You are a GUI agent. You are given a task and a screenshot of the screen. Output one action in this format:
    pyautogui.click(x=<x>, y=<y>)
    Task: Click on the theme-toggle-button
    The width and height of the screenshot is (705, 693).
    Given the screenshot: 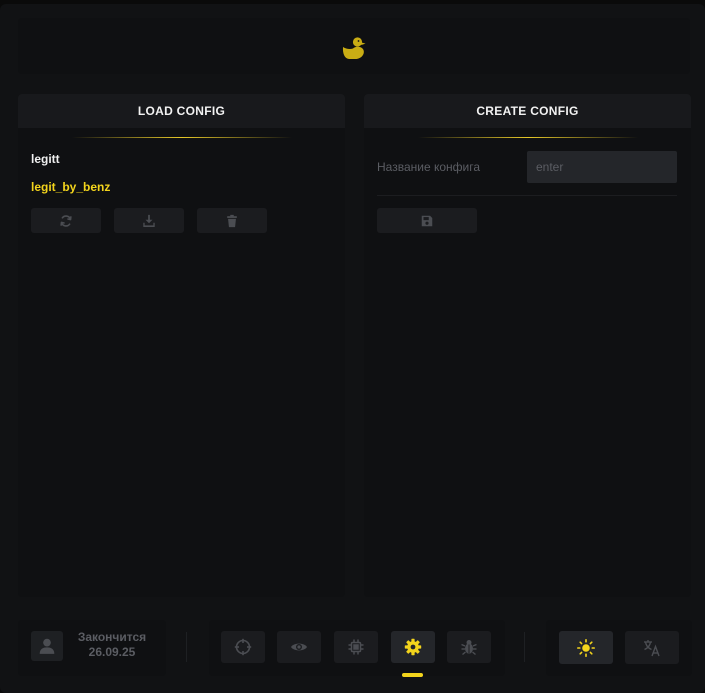 What is the action you would take?
    pyautogui.click(x=586, y=647)
    